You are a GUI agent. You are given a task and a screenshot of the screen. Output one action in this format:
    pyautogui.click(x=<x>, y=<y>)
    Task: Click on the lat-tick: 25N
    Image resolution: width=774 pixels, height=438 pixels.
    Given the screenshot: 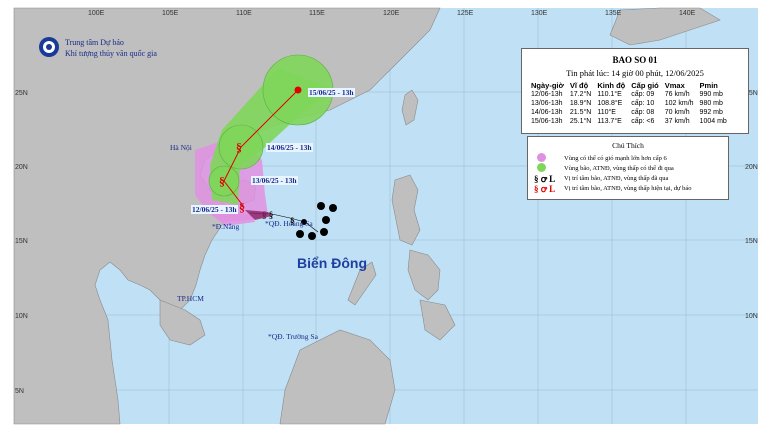 What is the action you would take?
    pyautogui.click(x=21, y=93)
    